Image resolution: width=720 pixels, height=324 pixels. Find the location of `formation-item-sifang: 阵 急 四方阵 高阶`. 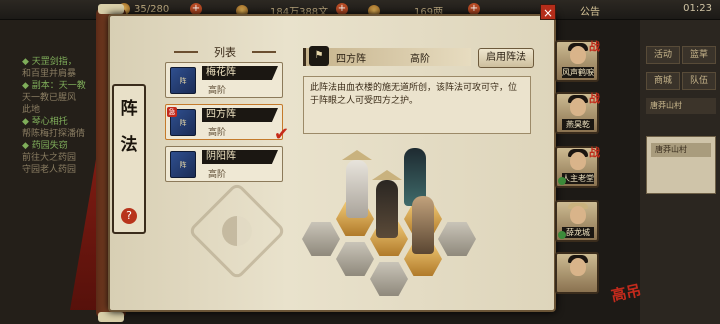

formation-item-sifang: 阵 急 四方阵 高阶 is located at coordinates (224, 122).